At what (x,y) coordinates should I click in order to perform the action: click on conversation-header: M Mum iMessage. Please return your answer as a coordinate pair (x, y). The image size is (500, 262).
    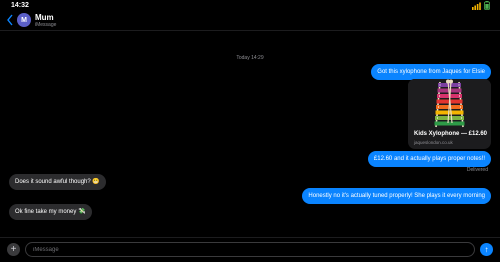
    Looking at the image, I should click on (250, 21).